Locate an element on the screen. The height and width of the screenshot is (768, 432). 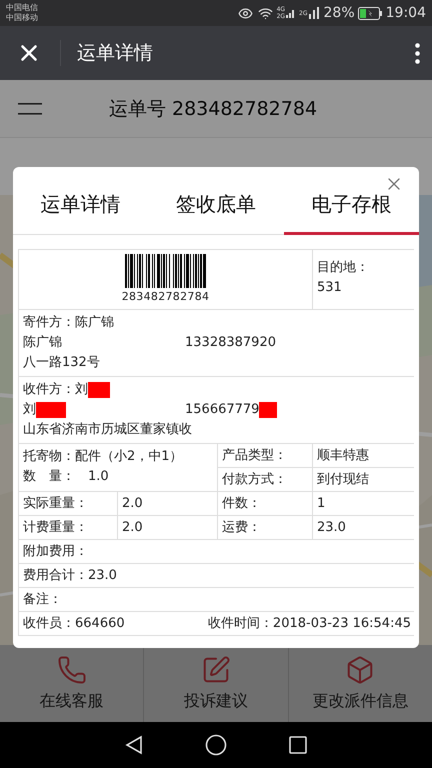
table-cell: 附加费用： is located at coordinates (217, 551).